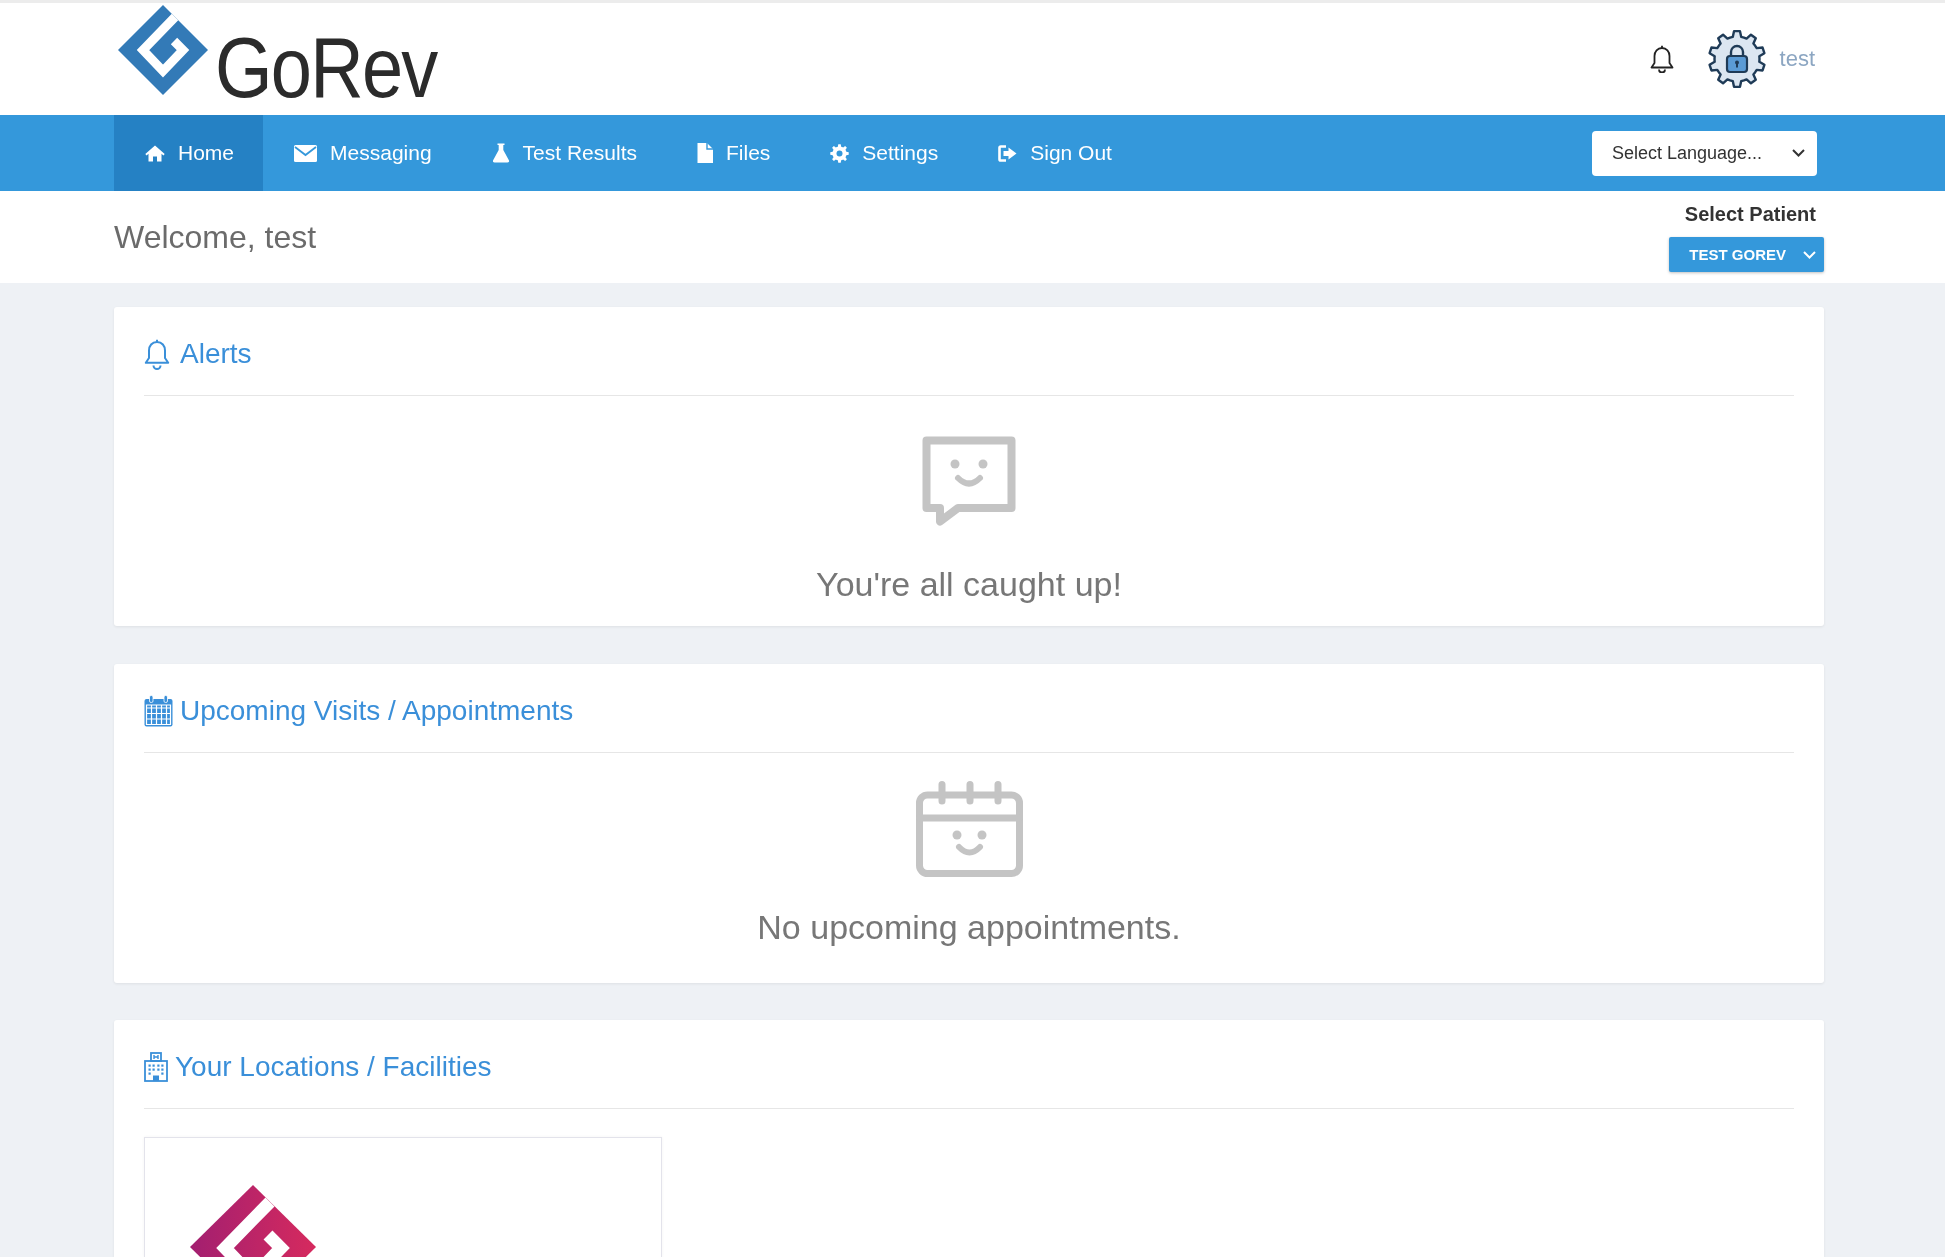 This screenshot has height=1257, width=1945. What do you see at coordinates (189, 153) in the screenshot?
I see `nav-tab: Home` at bounding box center [189, 153].